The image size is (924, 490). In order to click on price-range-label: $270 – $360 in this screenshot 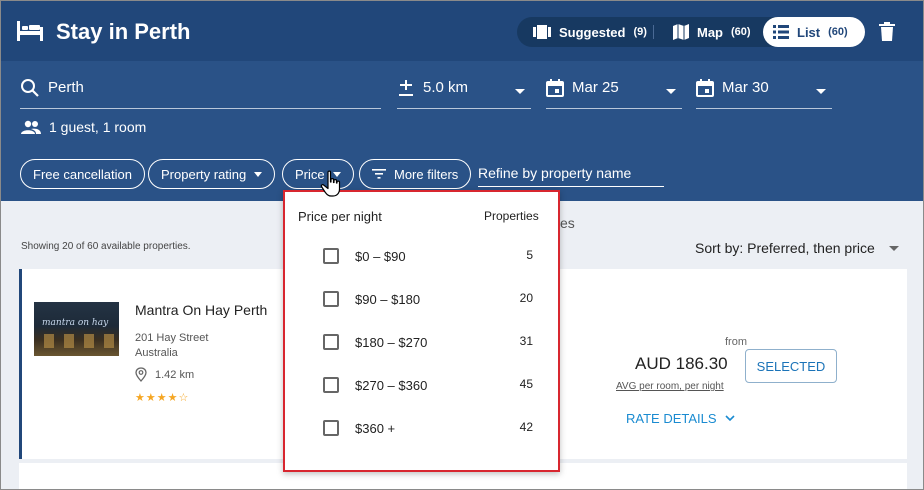, I will do `click(391, 385)`.